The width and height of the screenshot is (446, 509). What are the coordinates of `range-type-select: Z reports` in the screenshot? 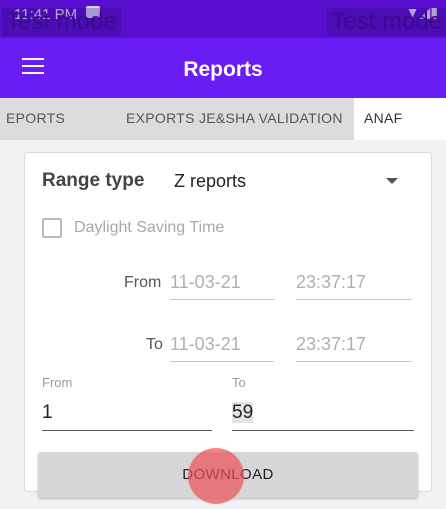 It's located at (210, 181).